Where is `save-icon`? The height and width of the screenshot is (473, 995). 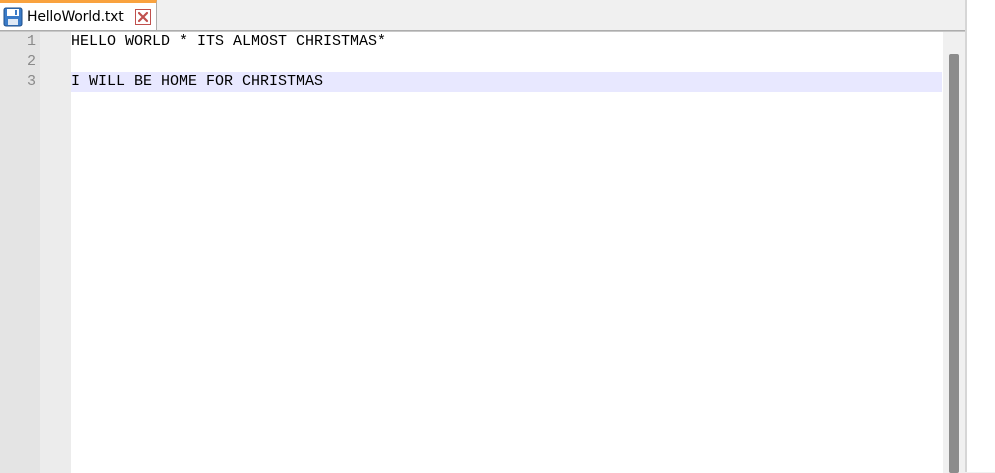 save-icon is located at coordinates (13, 17).